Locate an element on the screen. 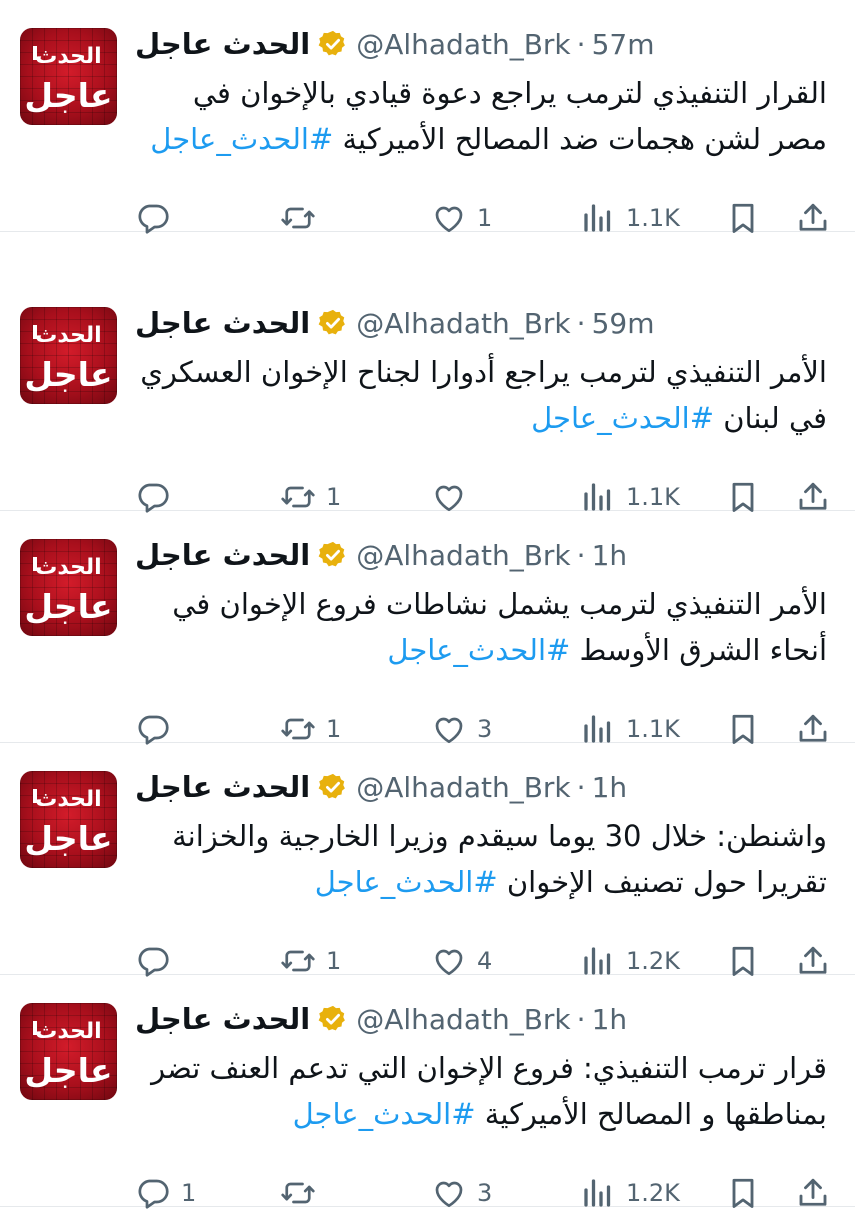  action-bar: 1 1.1K is located at coordinates (482, 218).